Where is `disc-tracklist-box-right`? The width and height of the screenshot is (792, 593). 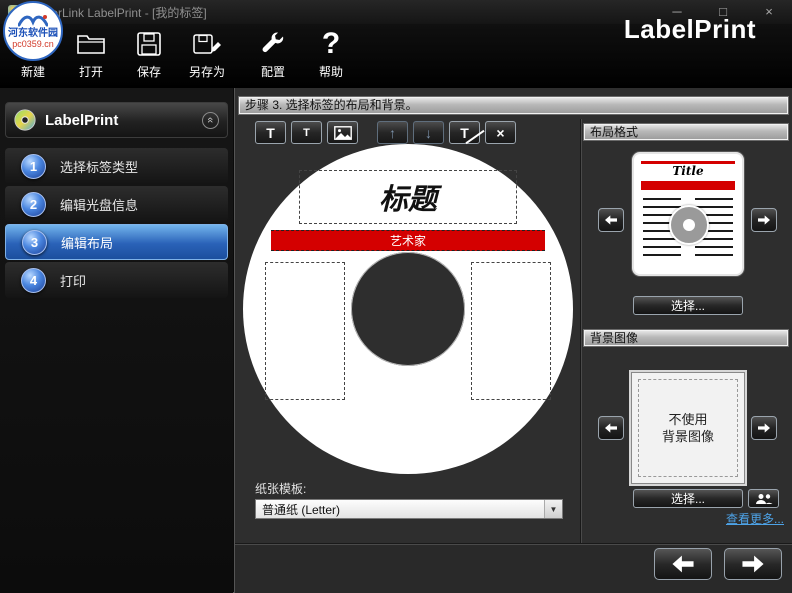
disc-tracklist-box-right is located at coordinates (511, 331).